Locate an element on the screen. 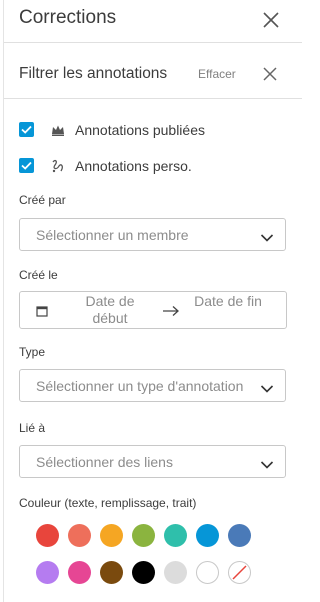 The image size is (320, 602). published-annotations-checkbox is located at coordinates (26, 129).